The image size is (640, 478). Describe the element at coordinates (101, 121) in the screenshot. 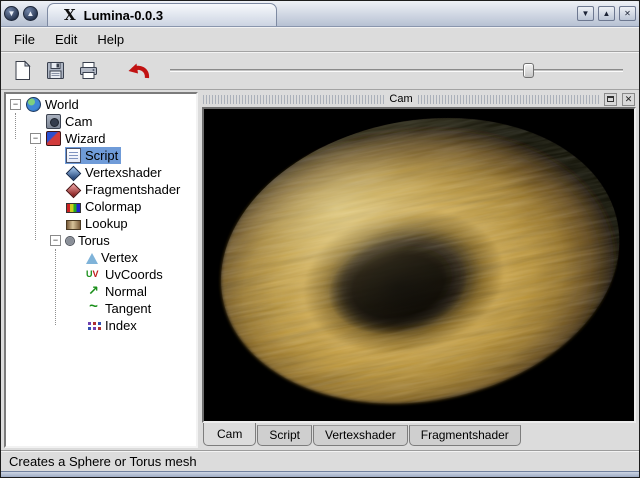

I see `tree-item-cam: Cam` at that location.